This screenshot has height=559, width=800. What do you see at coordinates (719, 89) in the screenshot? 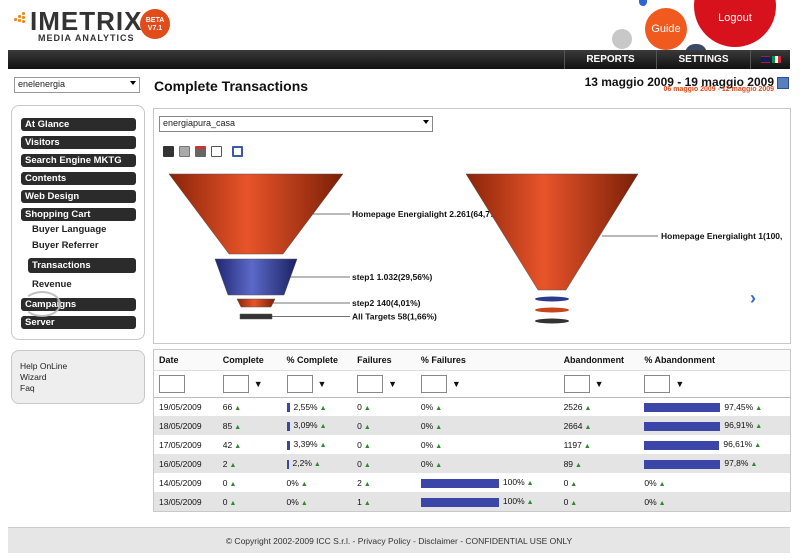
I see `date-compare: 06 maggio 2009 - 12 maggio 2009` at bounding box center [719, 89].